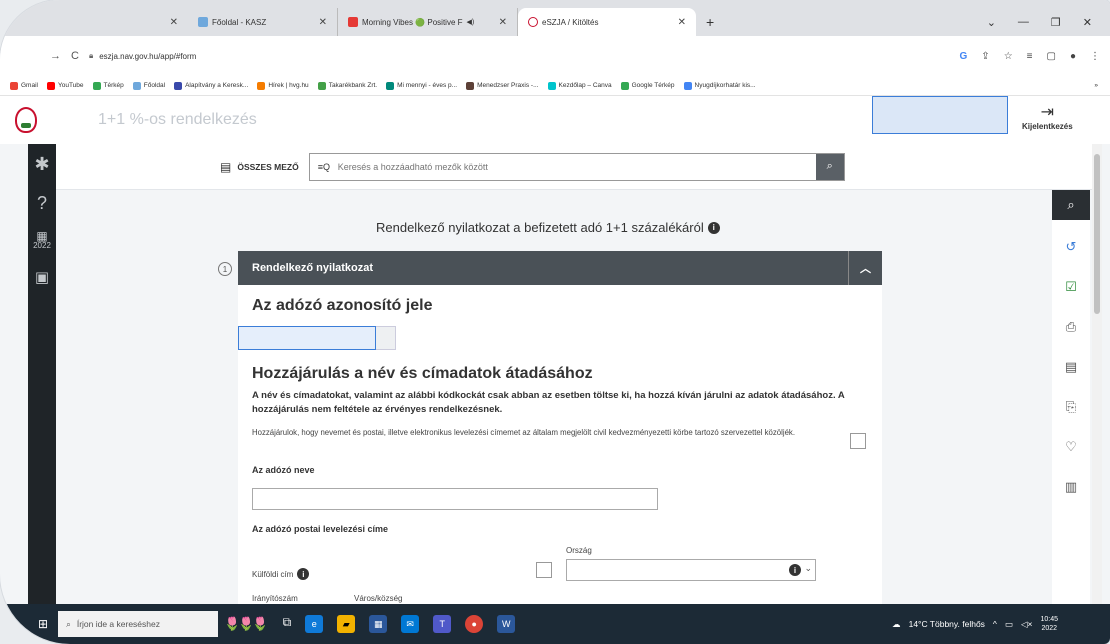 Image resolution: width=1110 pixels, height=644 pixels. What do you see at coordinates (65, 85) in the screenshot?
I see `bookmark-item: YouTube` at bounding box center [65, 85].